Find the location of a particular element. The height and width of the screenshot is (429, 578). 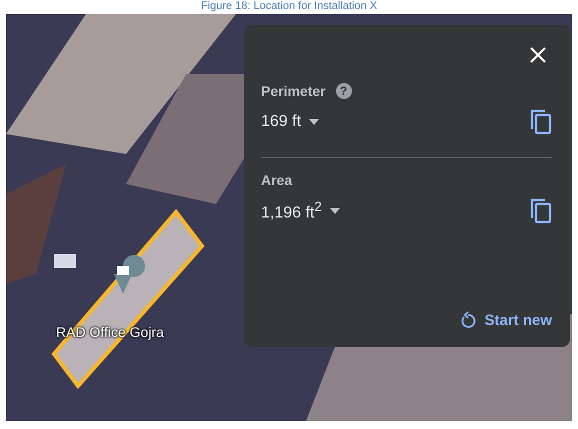

measurement-label: Perimeter is located at coordinates (293, 91).